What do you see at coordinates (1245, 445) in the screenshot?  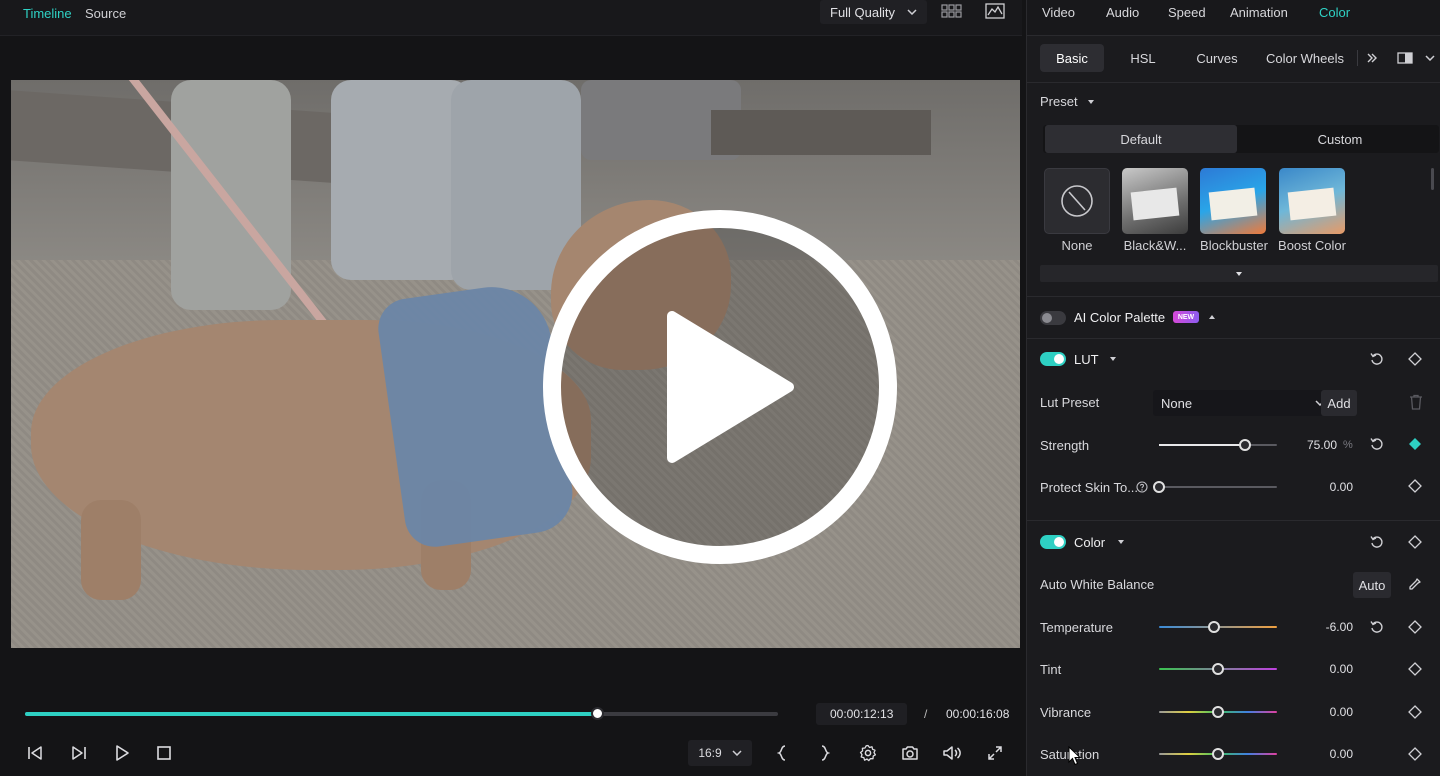 I see `strength-slider-knob` at bounding box center [1245, 445].